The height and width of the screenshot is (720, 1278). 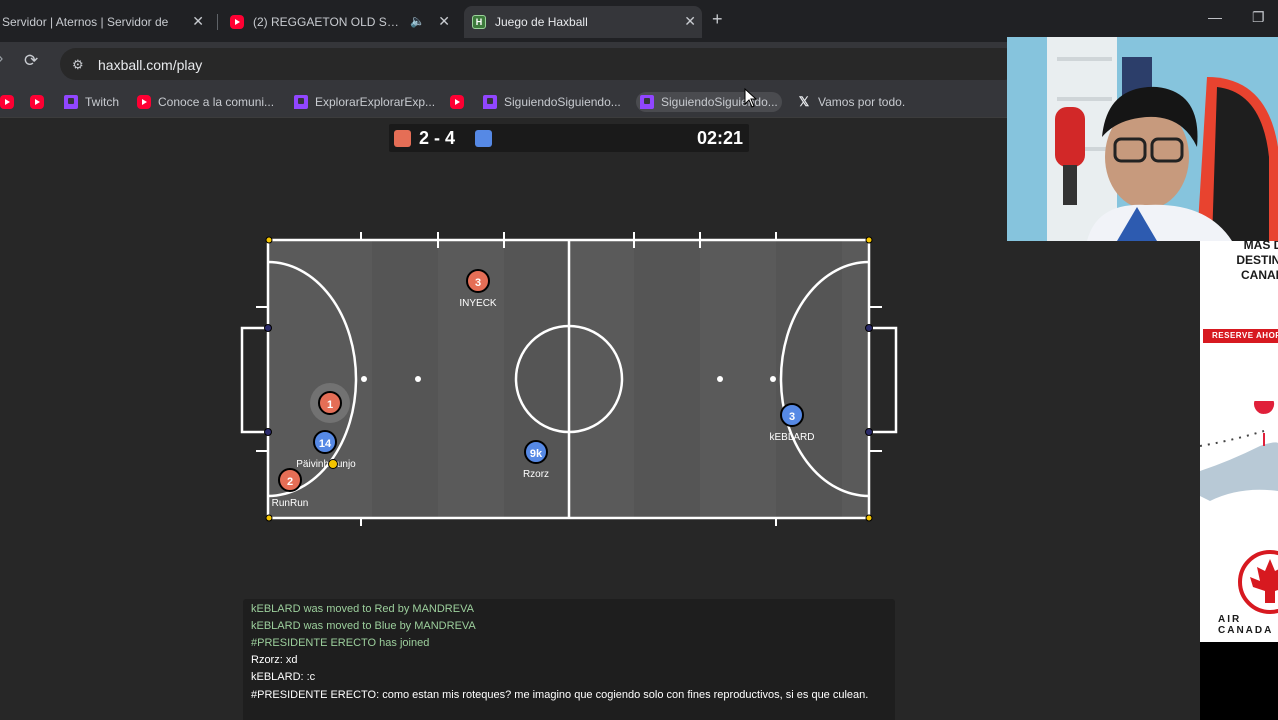 What do you see at coordinates (1258, 582) in the screenshot?
I see `maple-leaf-icon` at bounding box center [1258, 582].